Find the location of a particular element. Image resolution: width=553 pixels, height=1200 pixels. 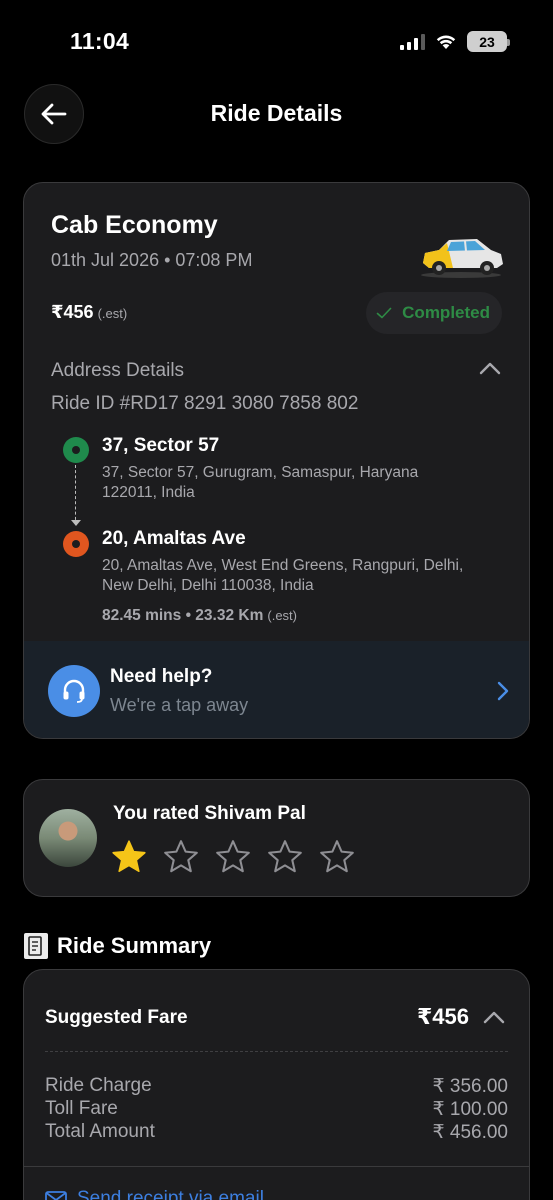

fare-row: Total Amount ₹ 456.00 is located at coordinates (276, 1132).